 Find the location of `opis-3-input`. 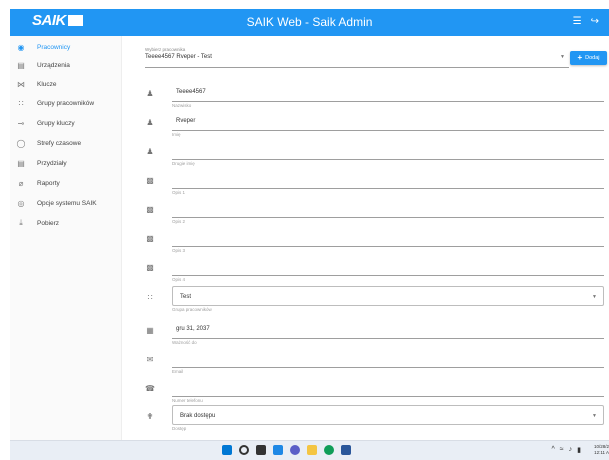

opis-3-input is located at coordinates (388, 237).